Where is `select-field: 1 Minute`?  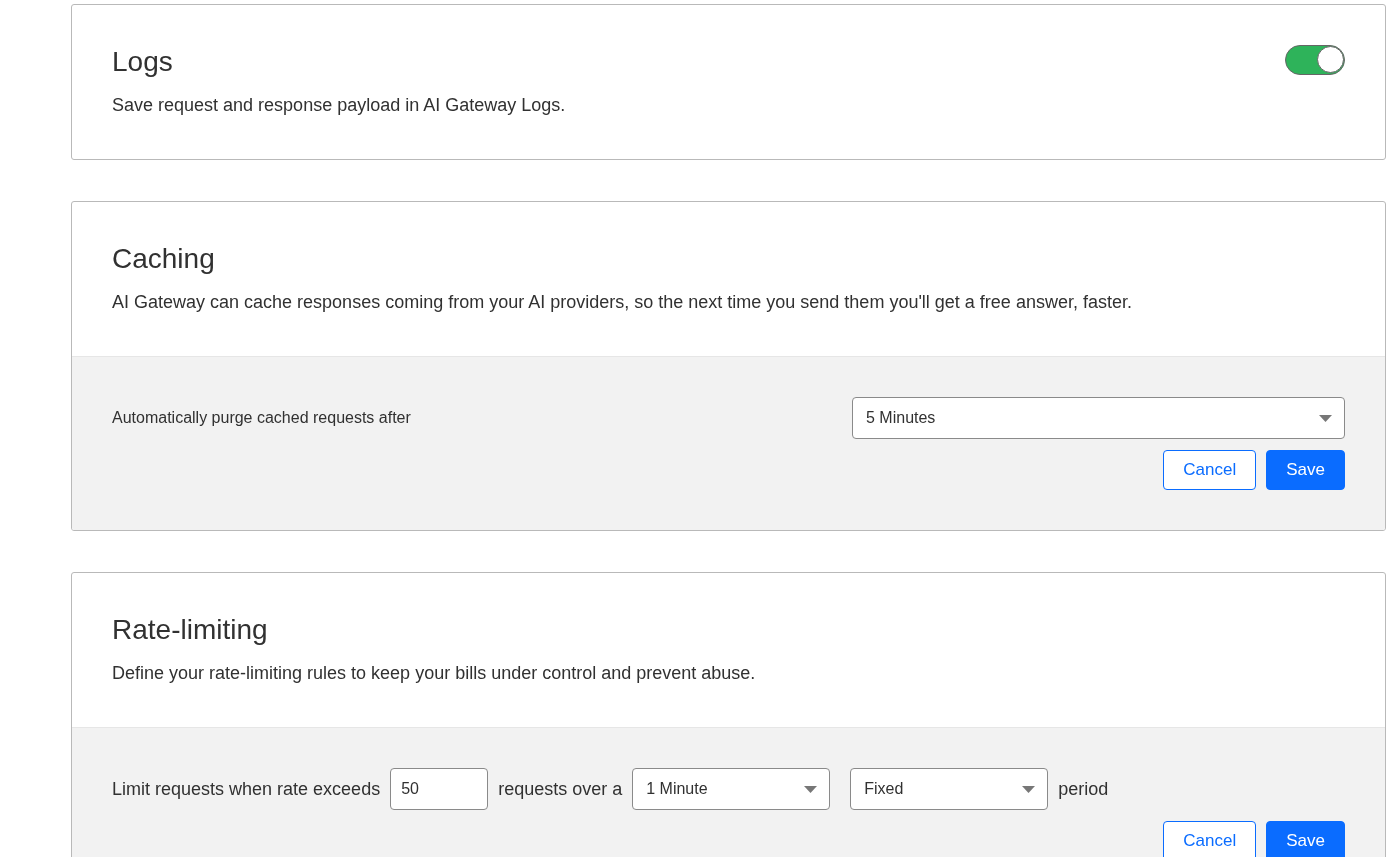
select-field: 1 Minute is located at coordinates (731, 789).